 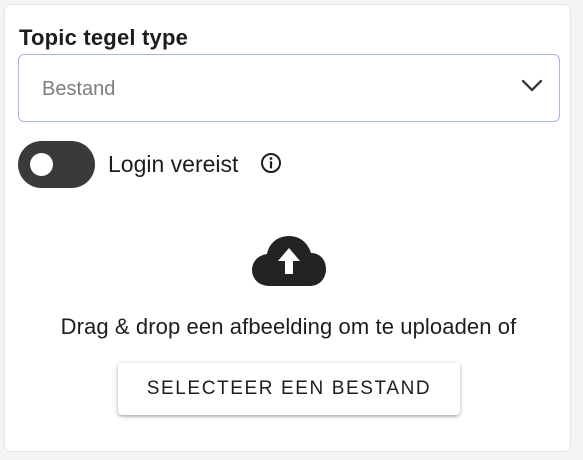 I want to click on select-file-button: SELECTEER EEN BESTAND, so click(x=289, y=389).